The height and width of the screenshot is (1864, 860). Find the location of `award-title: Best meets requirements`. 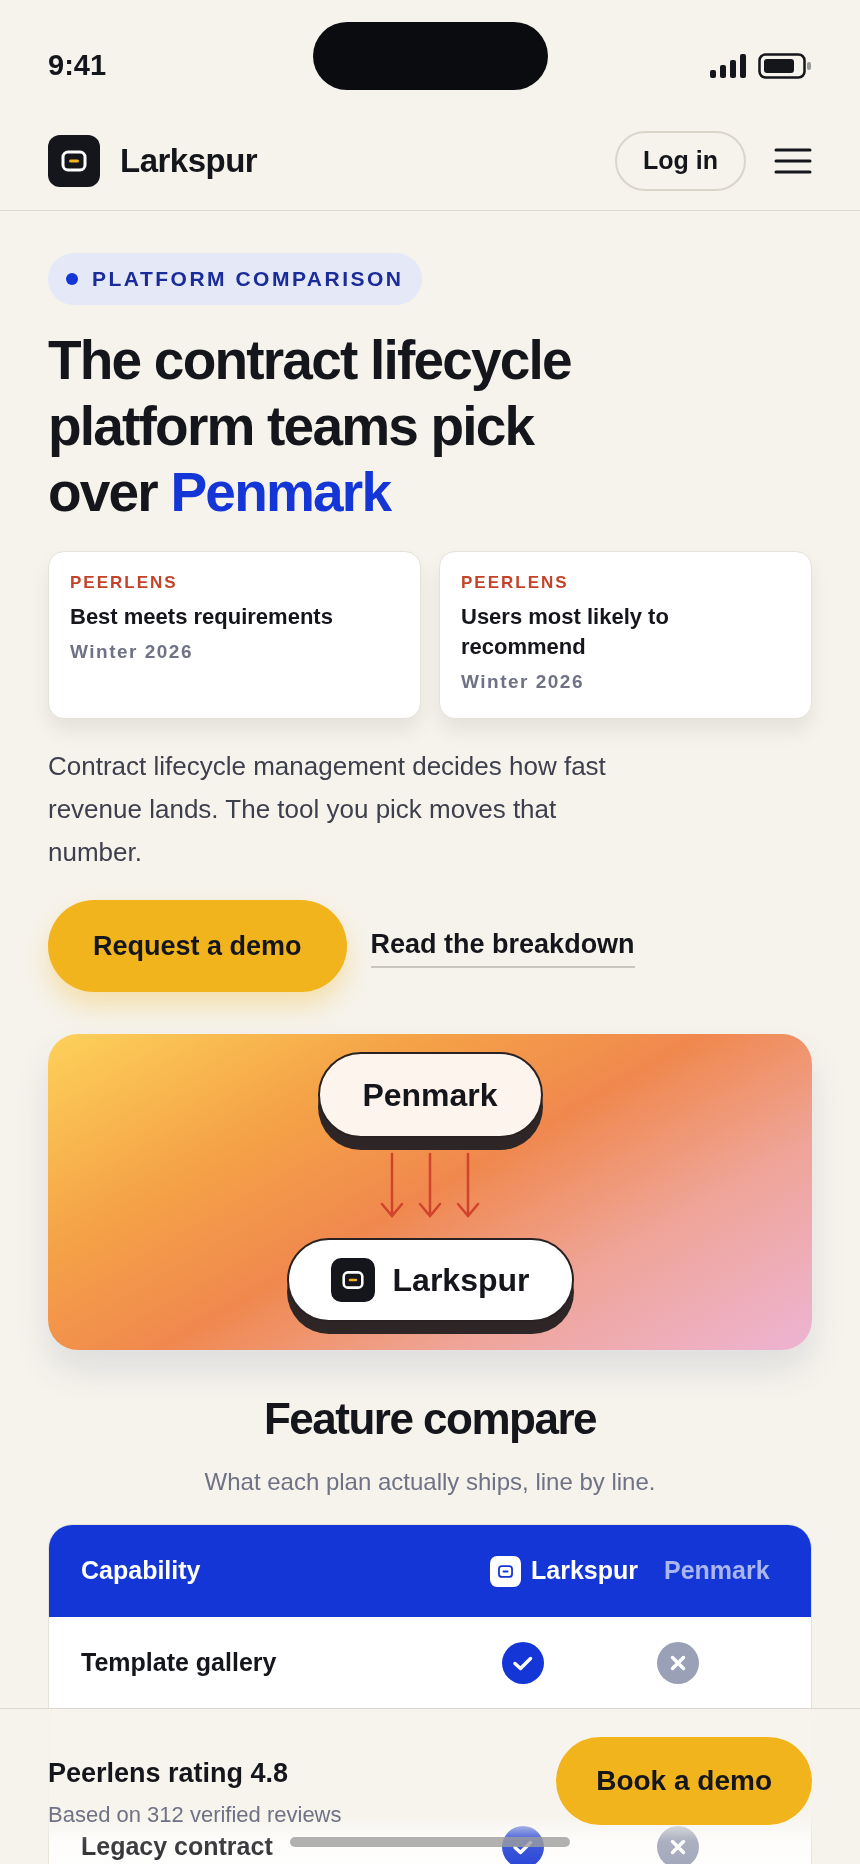

award-title: Best meets requirements is located at coordinates (202, 616).